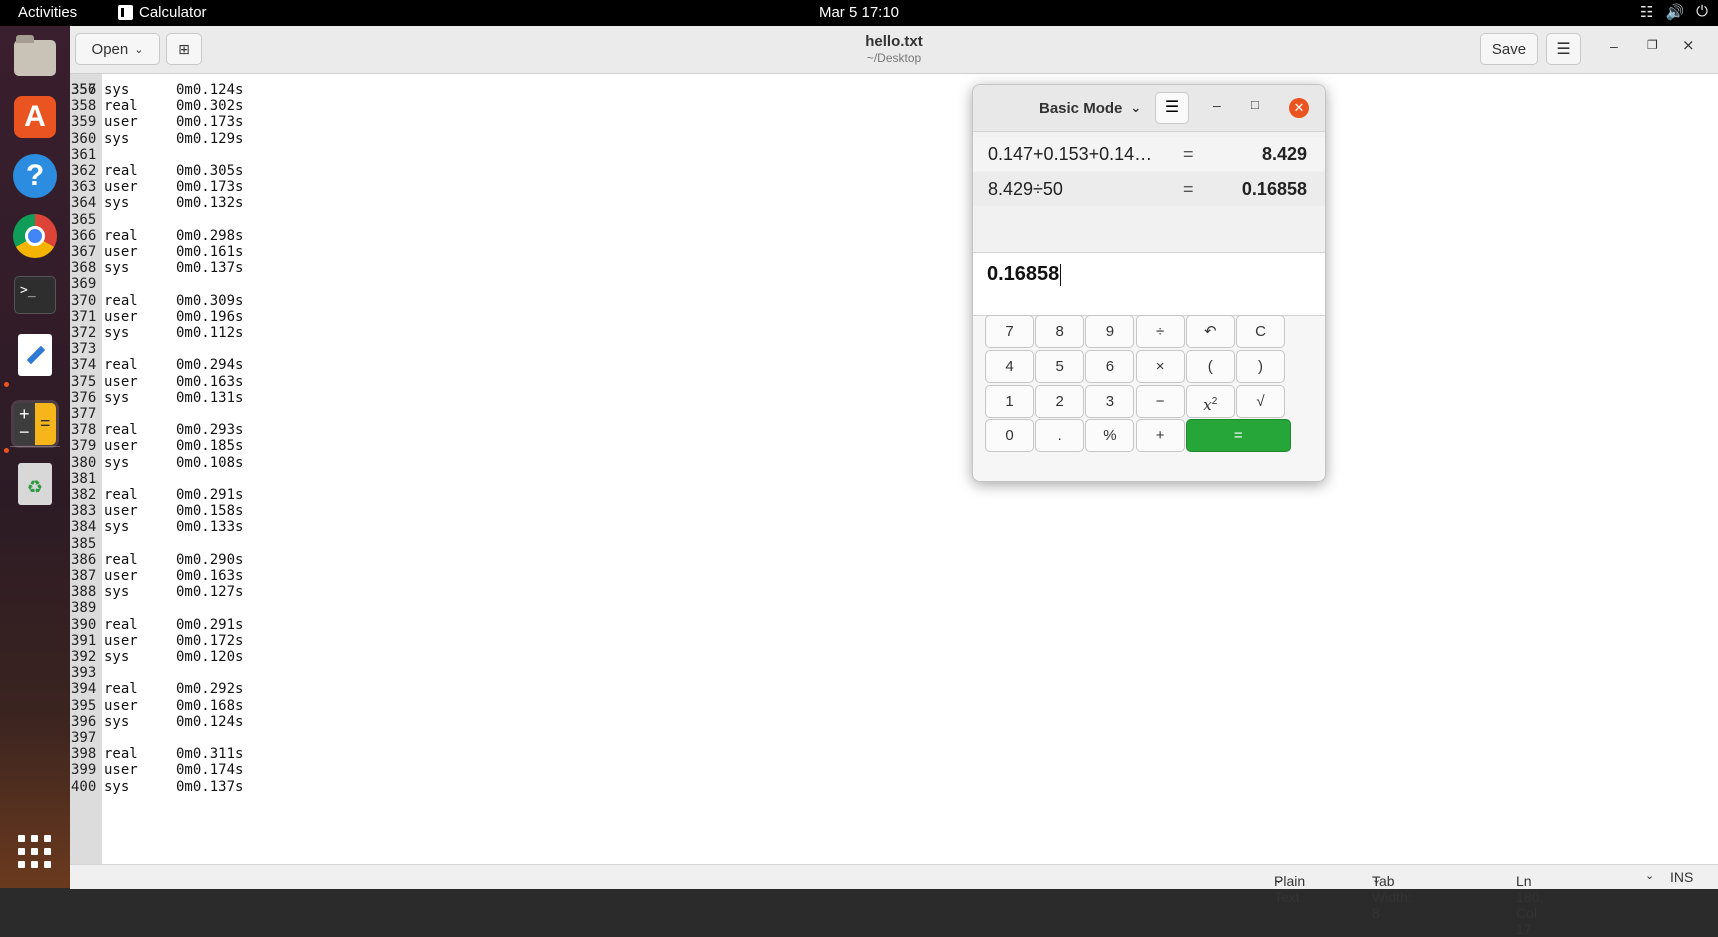 This screenshot has height=937, width=1718. What do you see at coordinates (1238, 436) in the screenshot?
I see `equals-button: =` at bounding box center [1238, 436].